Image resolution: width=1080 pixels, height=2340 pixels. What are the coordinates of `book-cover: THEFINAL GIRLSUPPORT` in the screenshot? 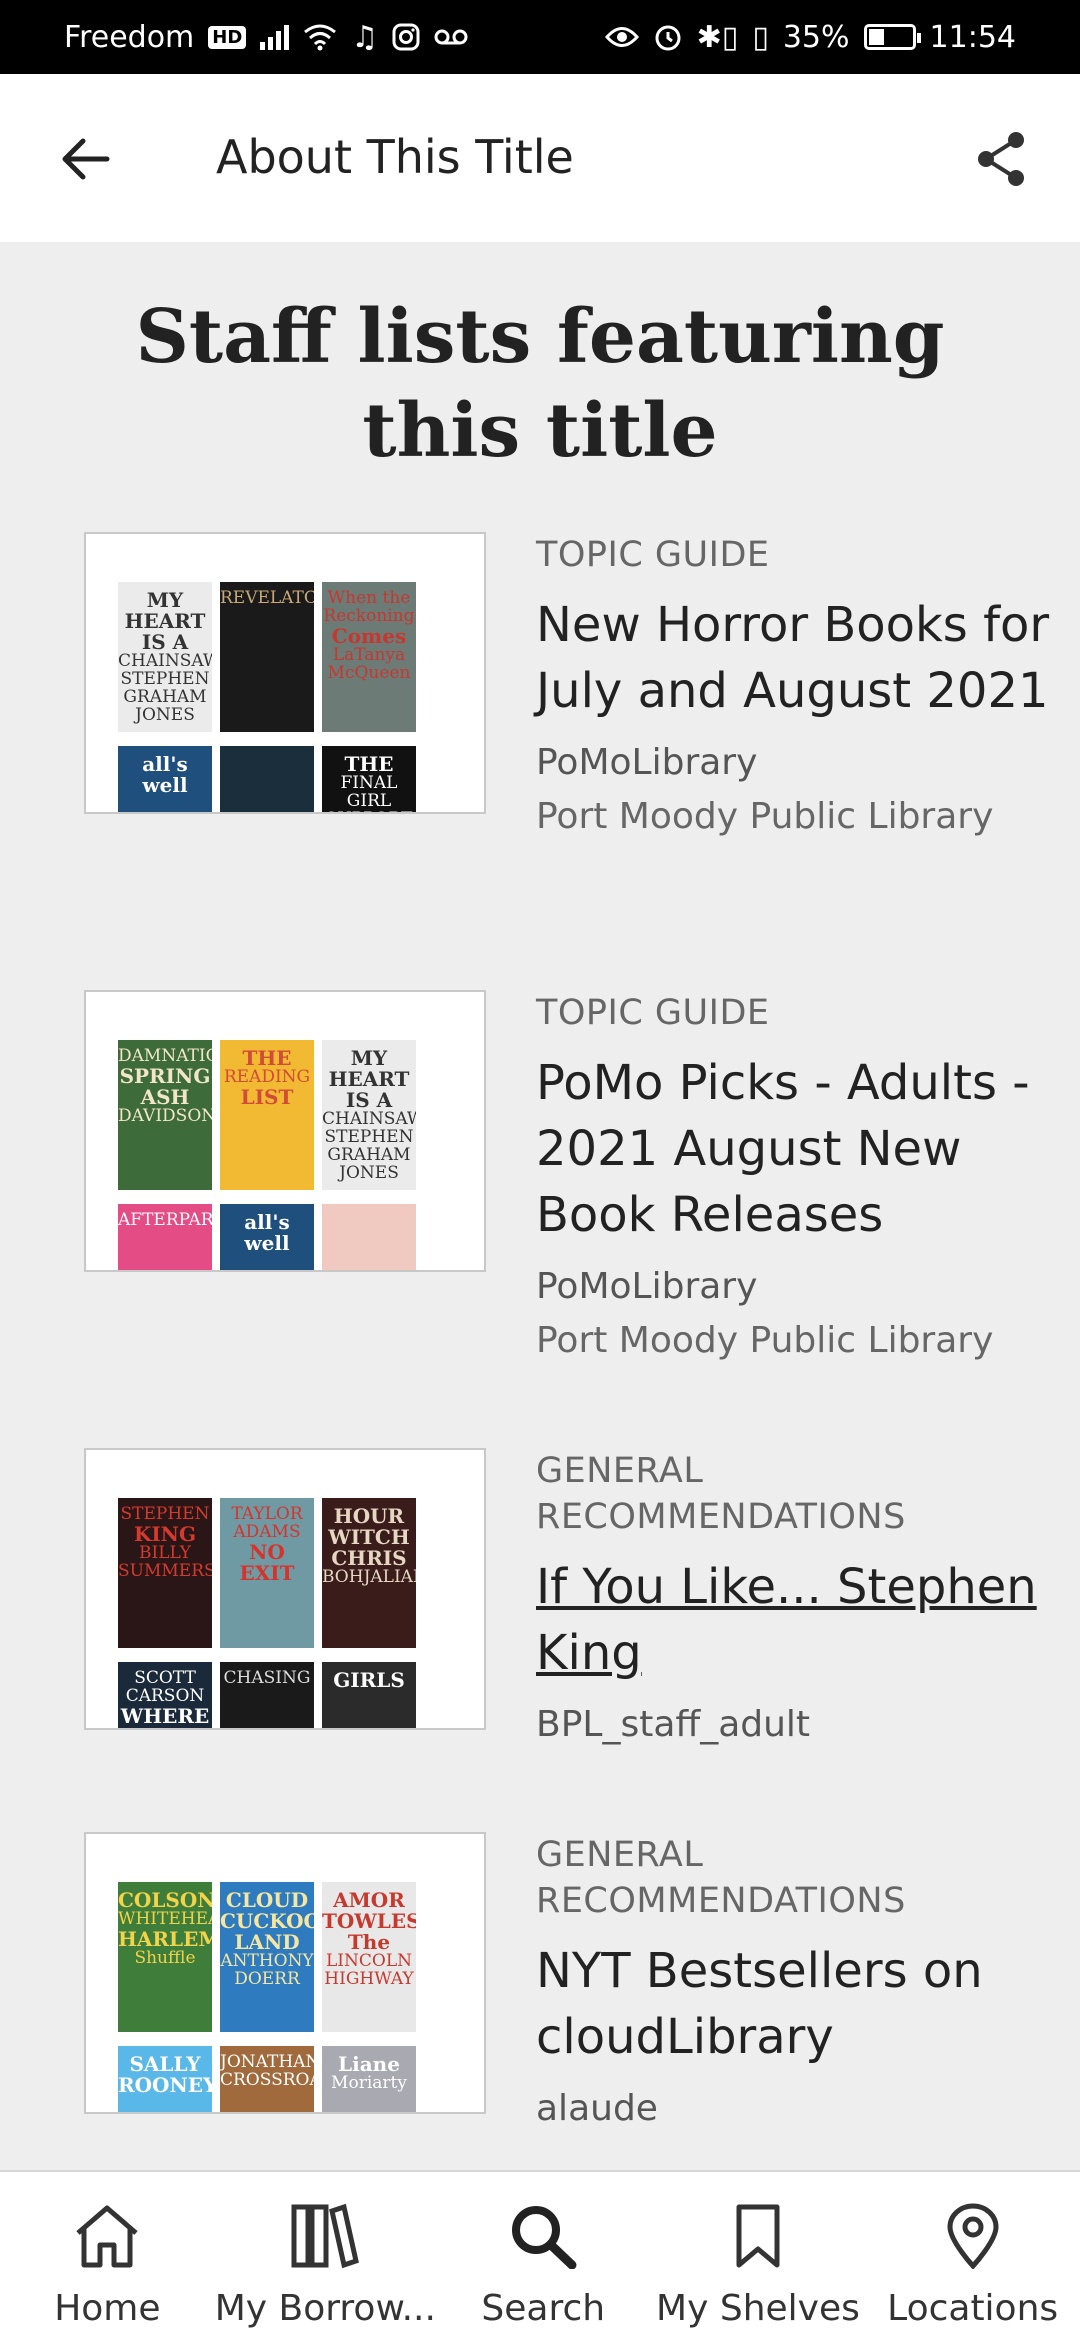 It's located at (369, 779).